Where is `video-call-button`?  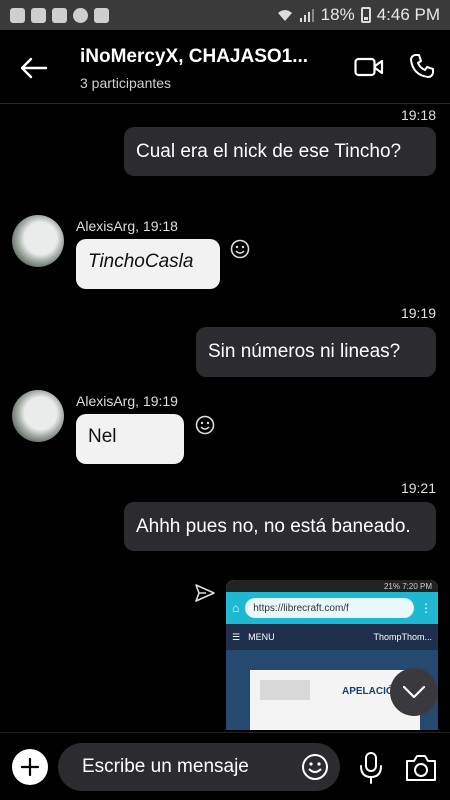 video-call-button is located at coordinates (369, 67).